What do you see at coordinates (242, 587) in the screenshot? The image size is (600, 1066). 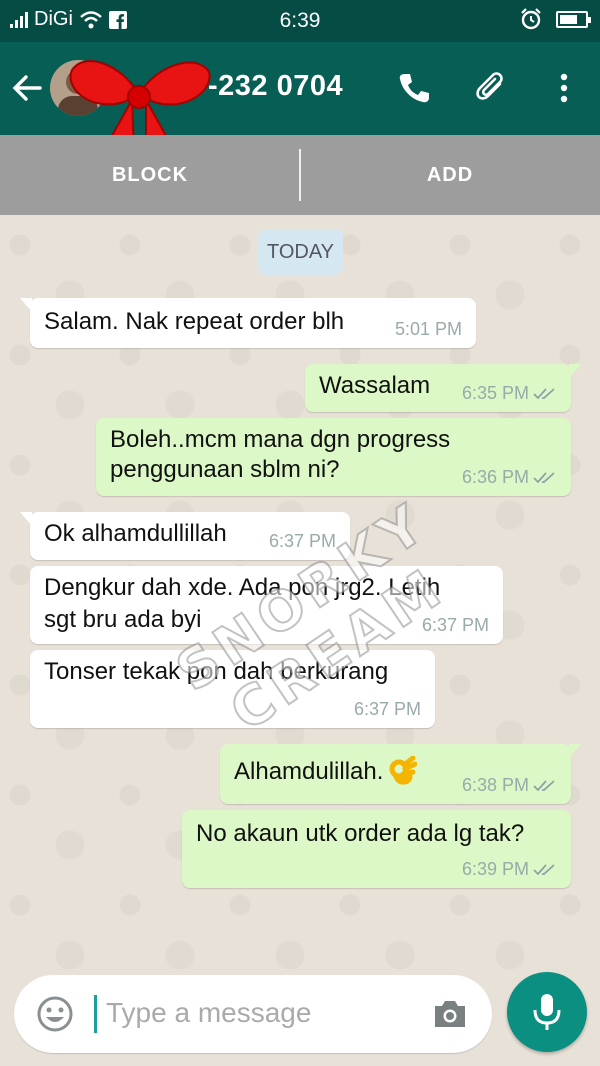 I see `message-text: Dengkur dah xde. Ada pon jrg2. Letih` at bounding box center [242, 587].